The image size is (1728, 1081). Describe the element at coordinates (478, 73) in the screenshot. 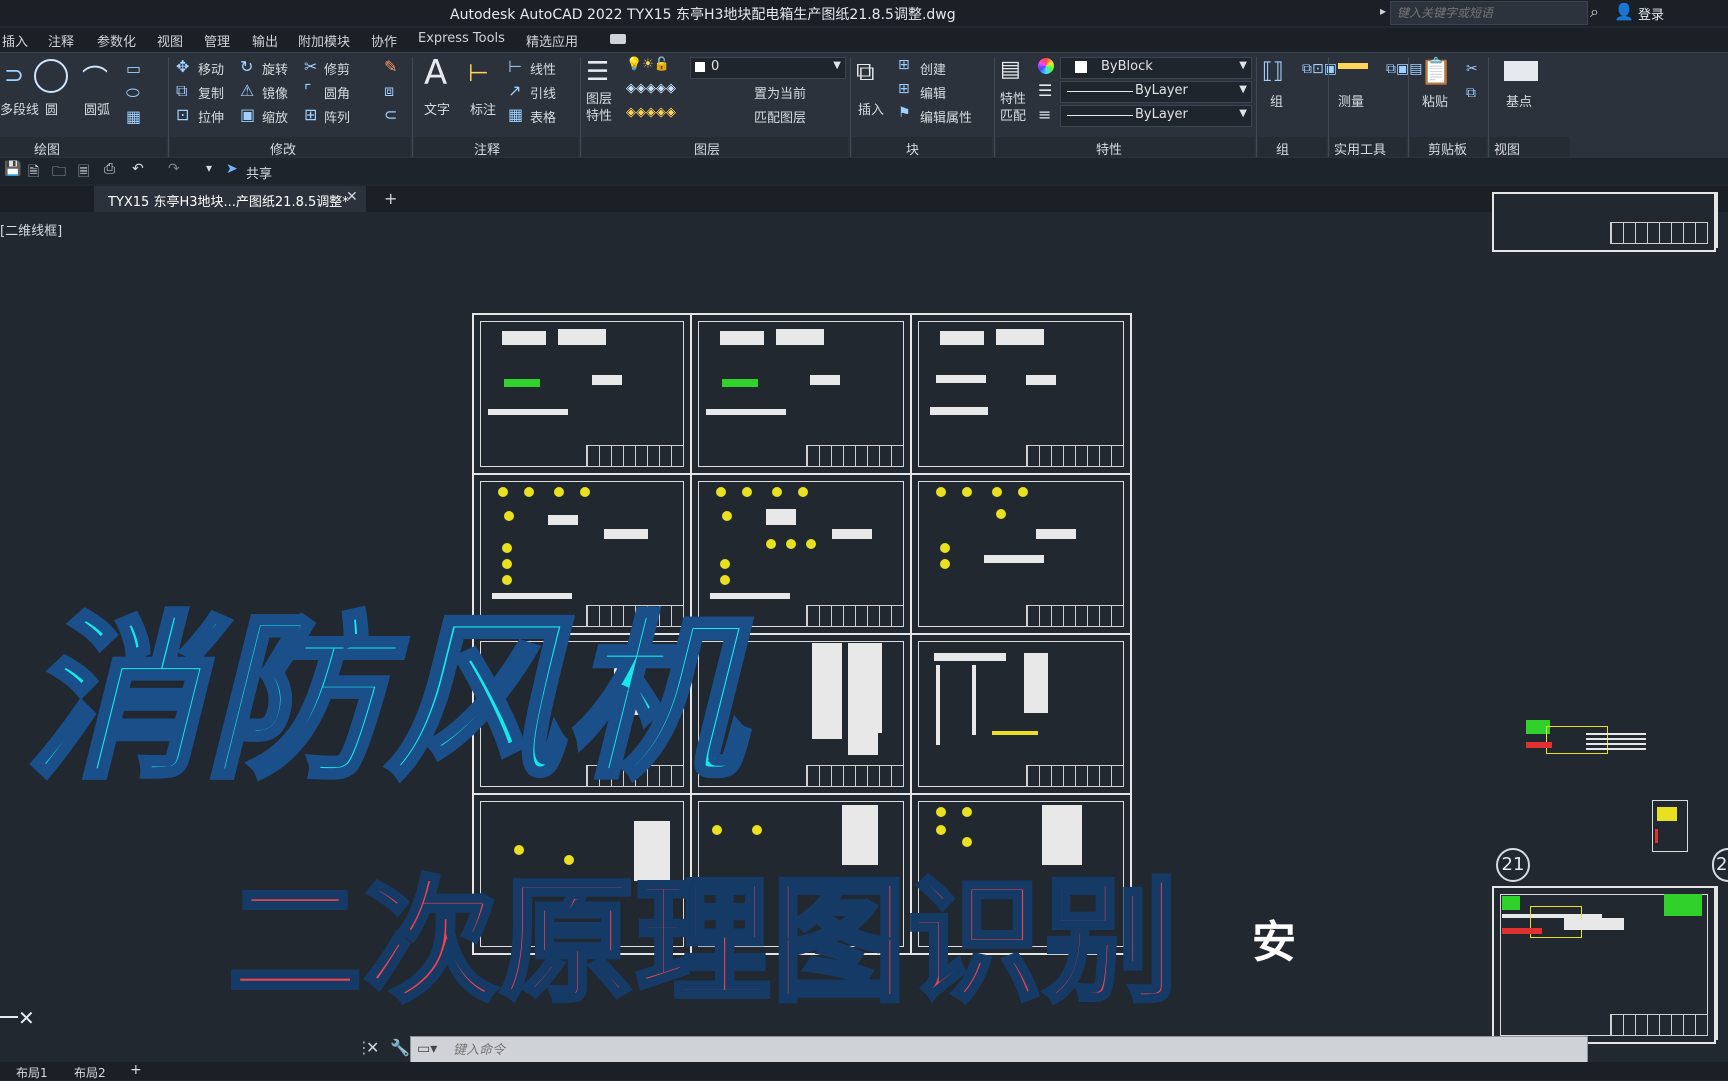

I see `dimension-icon: ⊢` at that location.